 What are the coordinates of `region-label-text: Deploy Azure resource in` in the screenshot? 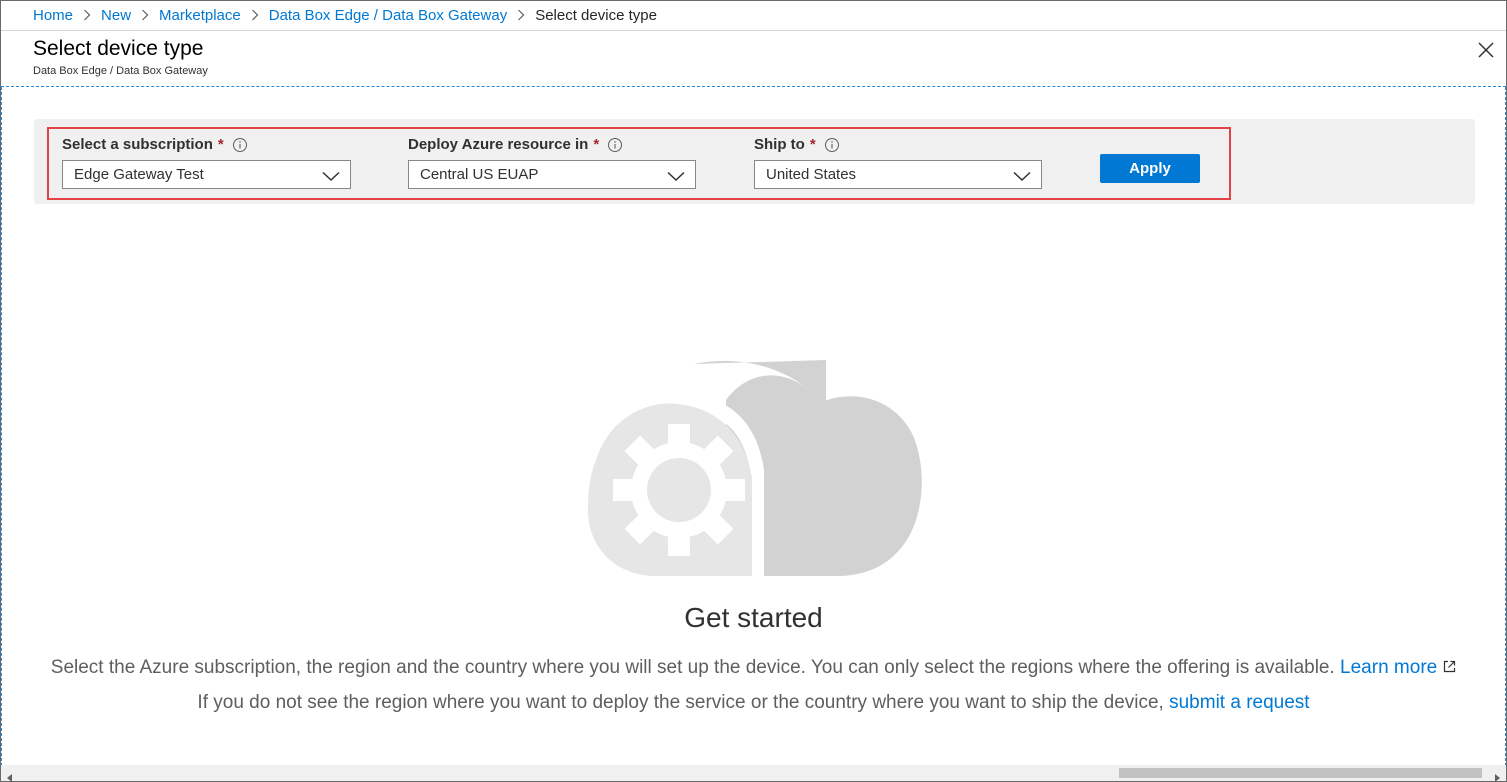 It's located at (498, 144).